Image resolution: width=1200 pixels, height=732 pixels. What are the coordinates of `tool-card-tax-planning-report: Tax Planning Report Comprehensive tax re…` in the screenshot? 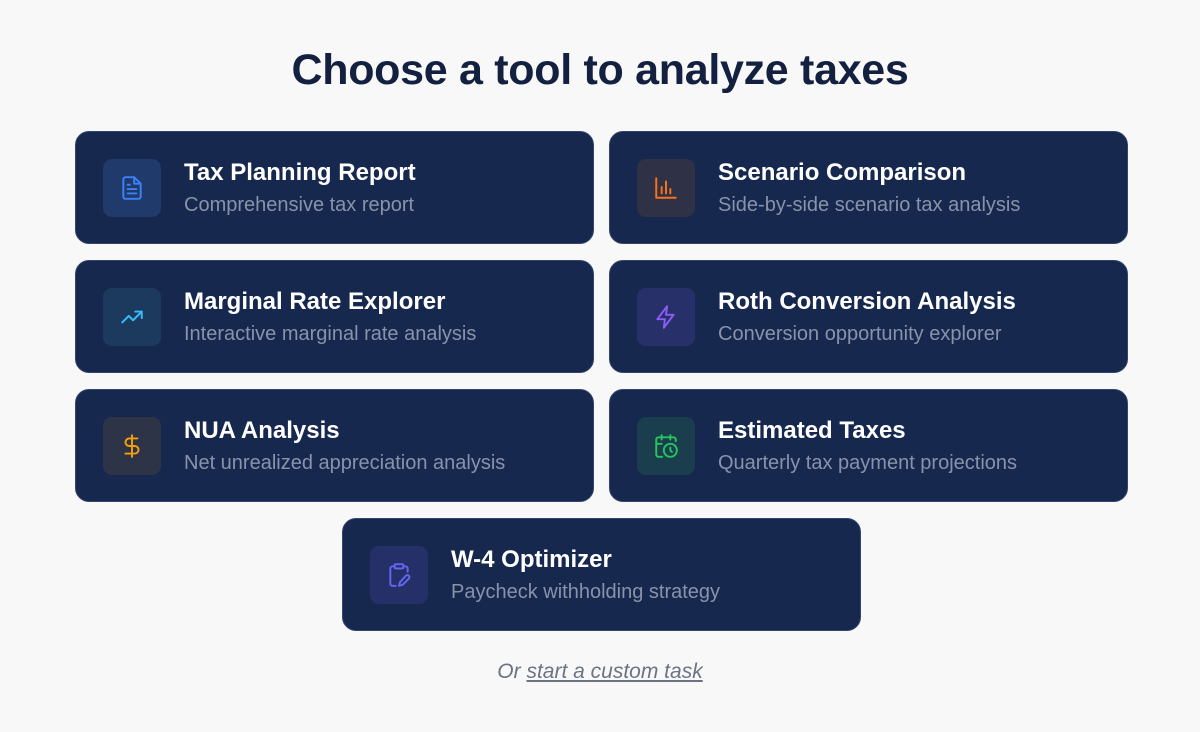 It's located at (334, 187).